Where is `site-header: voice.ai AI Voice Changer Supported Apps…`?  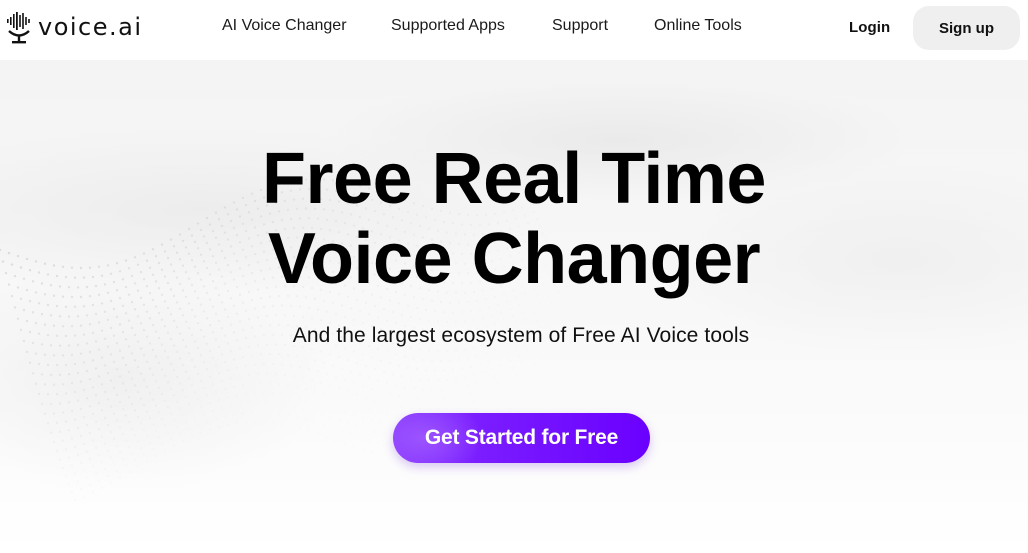
site-header: voice.ai AI Voice Changer Supported Apps… is located at coordinates (514, 28).